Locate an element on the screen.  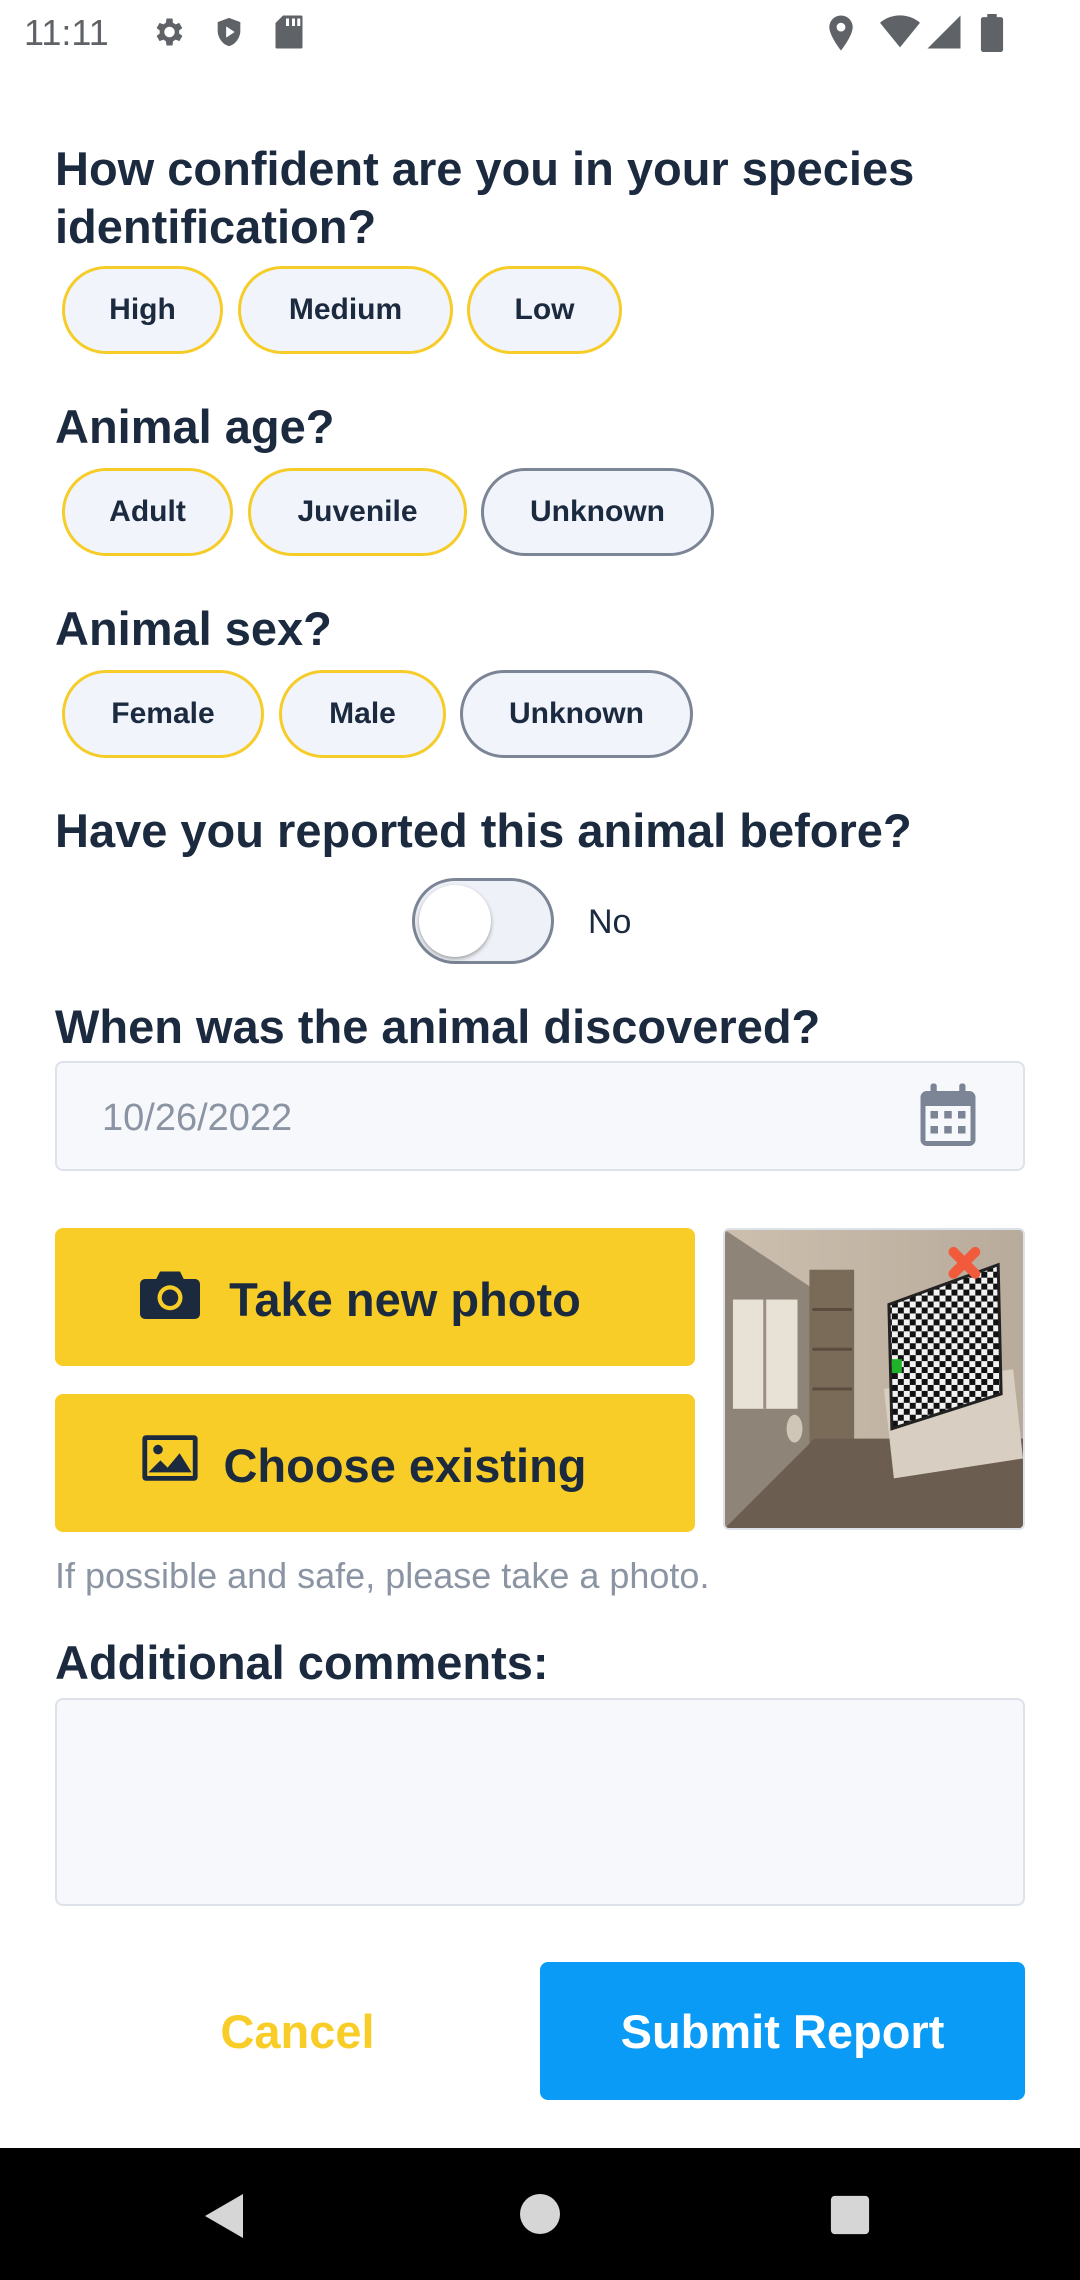
status-bar: 11:11 is located at coordinates (540, 32).